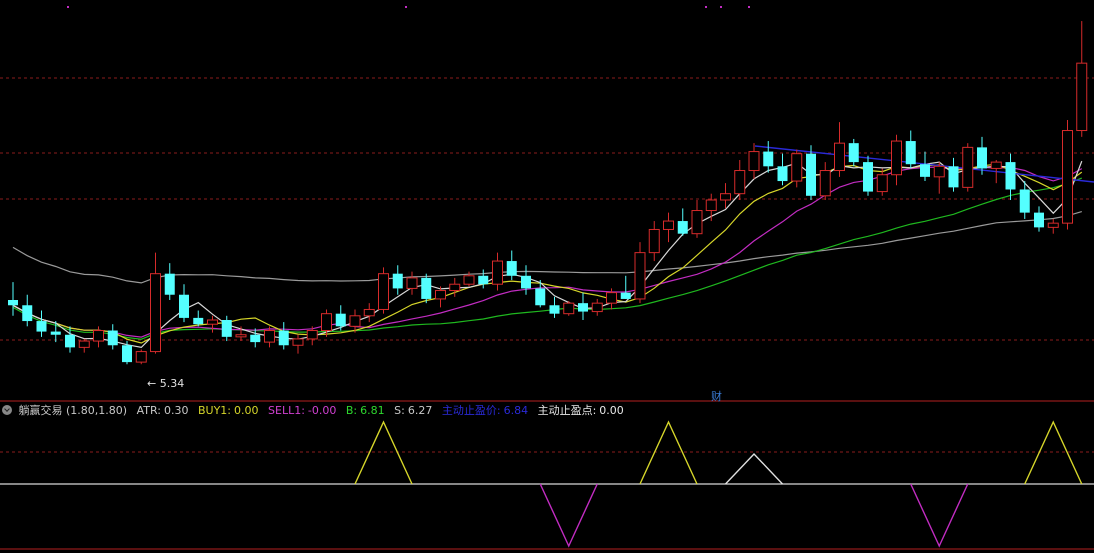 The width and height of the screenshot is (1094, 553). I want to click on atr-label: ATR:, so click(148, 410).